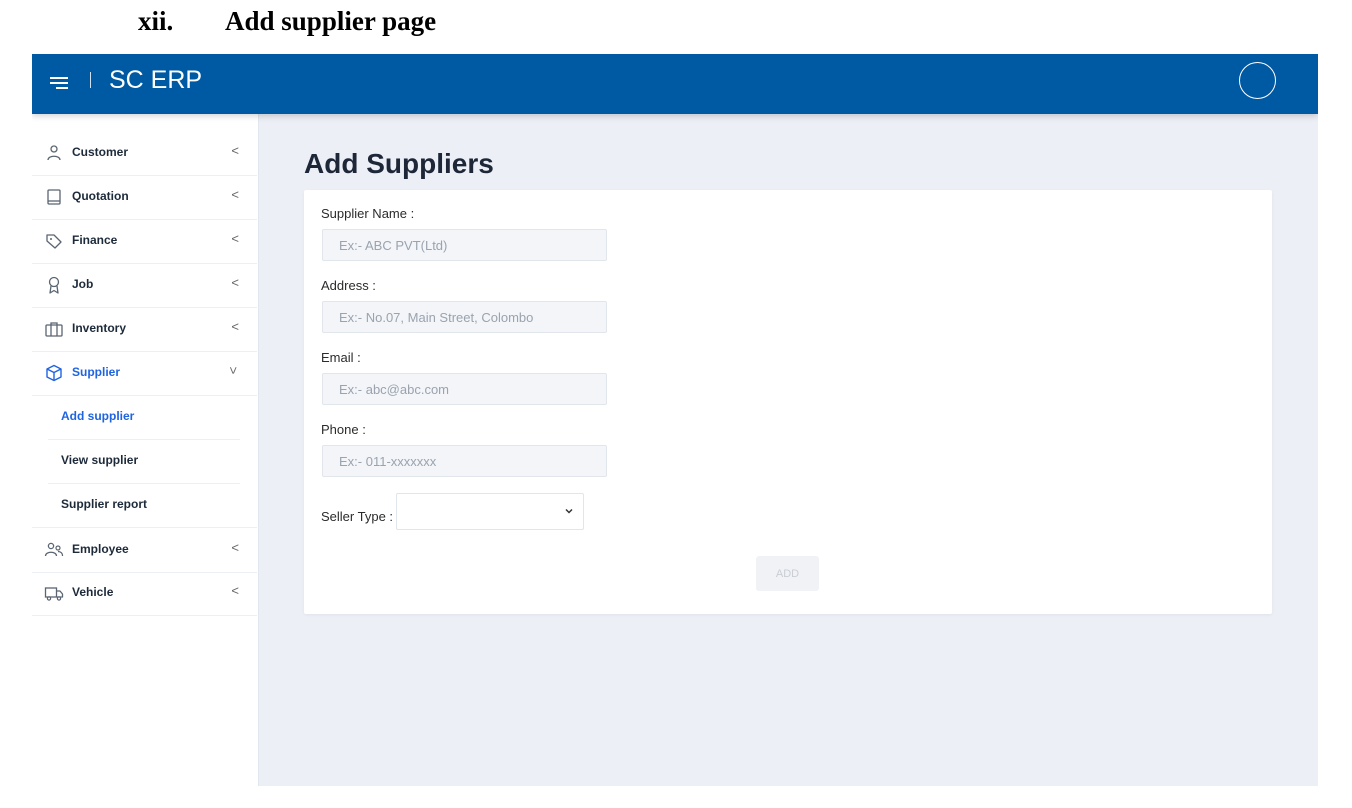 The image size is (1352, 808). Describe the element at coordinates (144, 153) in the screenshot. I see `sidebar-item-customer: Customer <` at that location.